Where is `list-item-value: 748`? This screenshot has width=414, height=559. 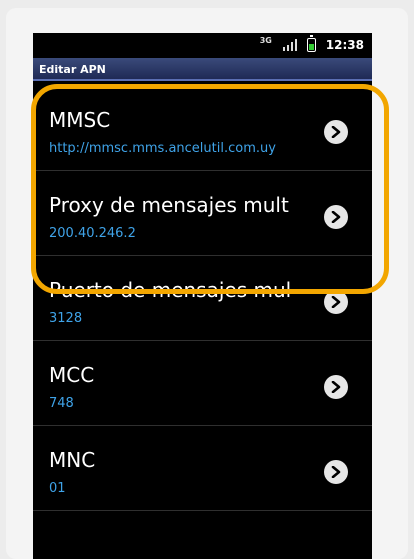 list-item-value: 748 is located at coordinates (61, 403).